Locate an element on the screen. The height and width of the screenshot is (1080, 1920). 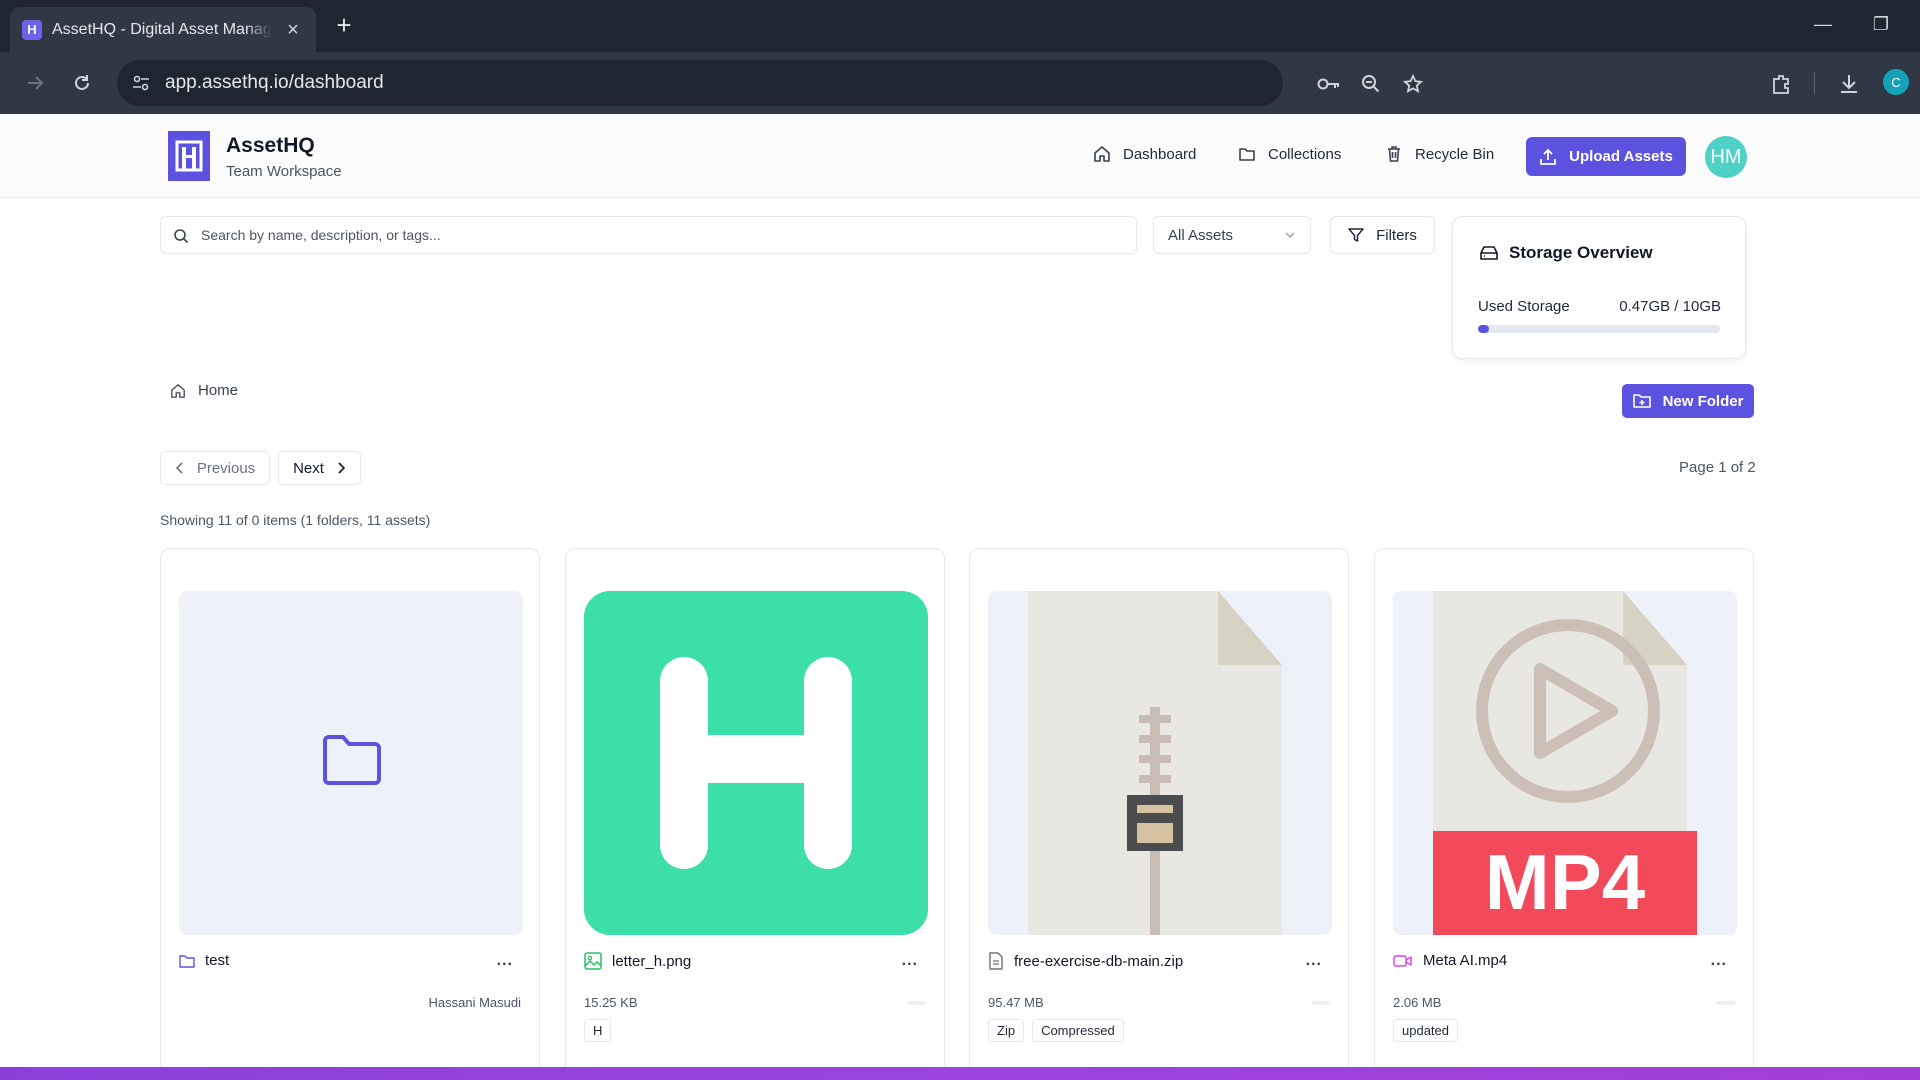
trash-icon is located at coordinates (1394, 154).